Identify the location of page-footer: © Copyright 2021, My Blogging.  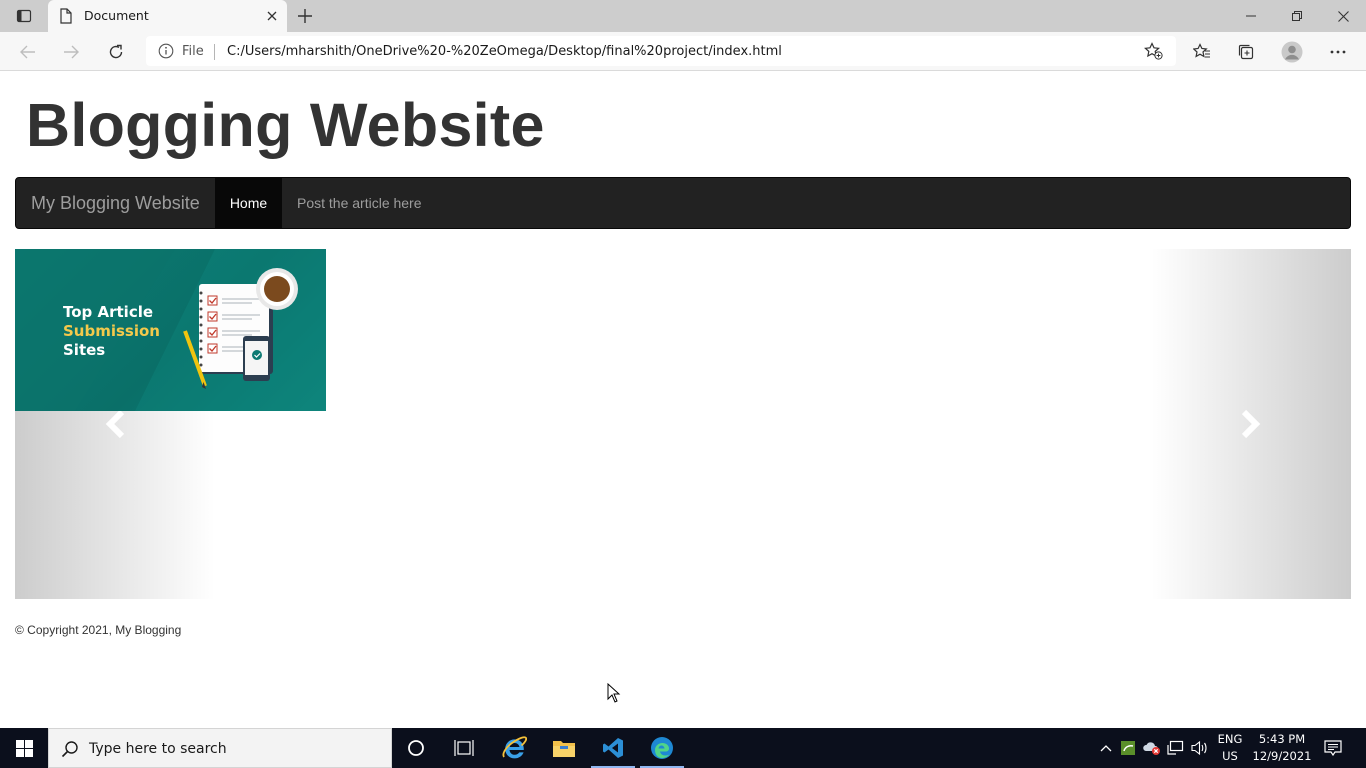
(98, 630).